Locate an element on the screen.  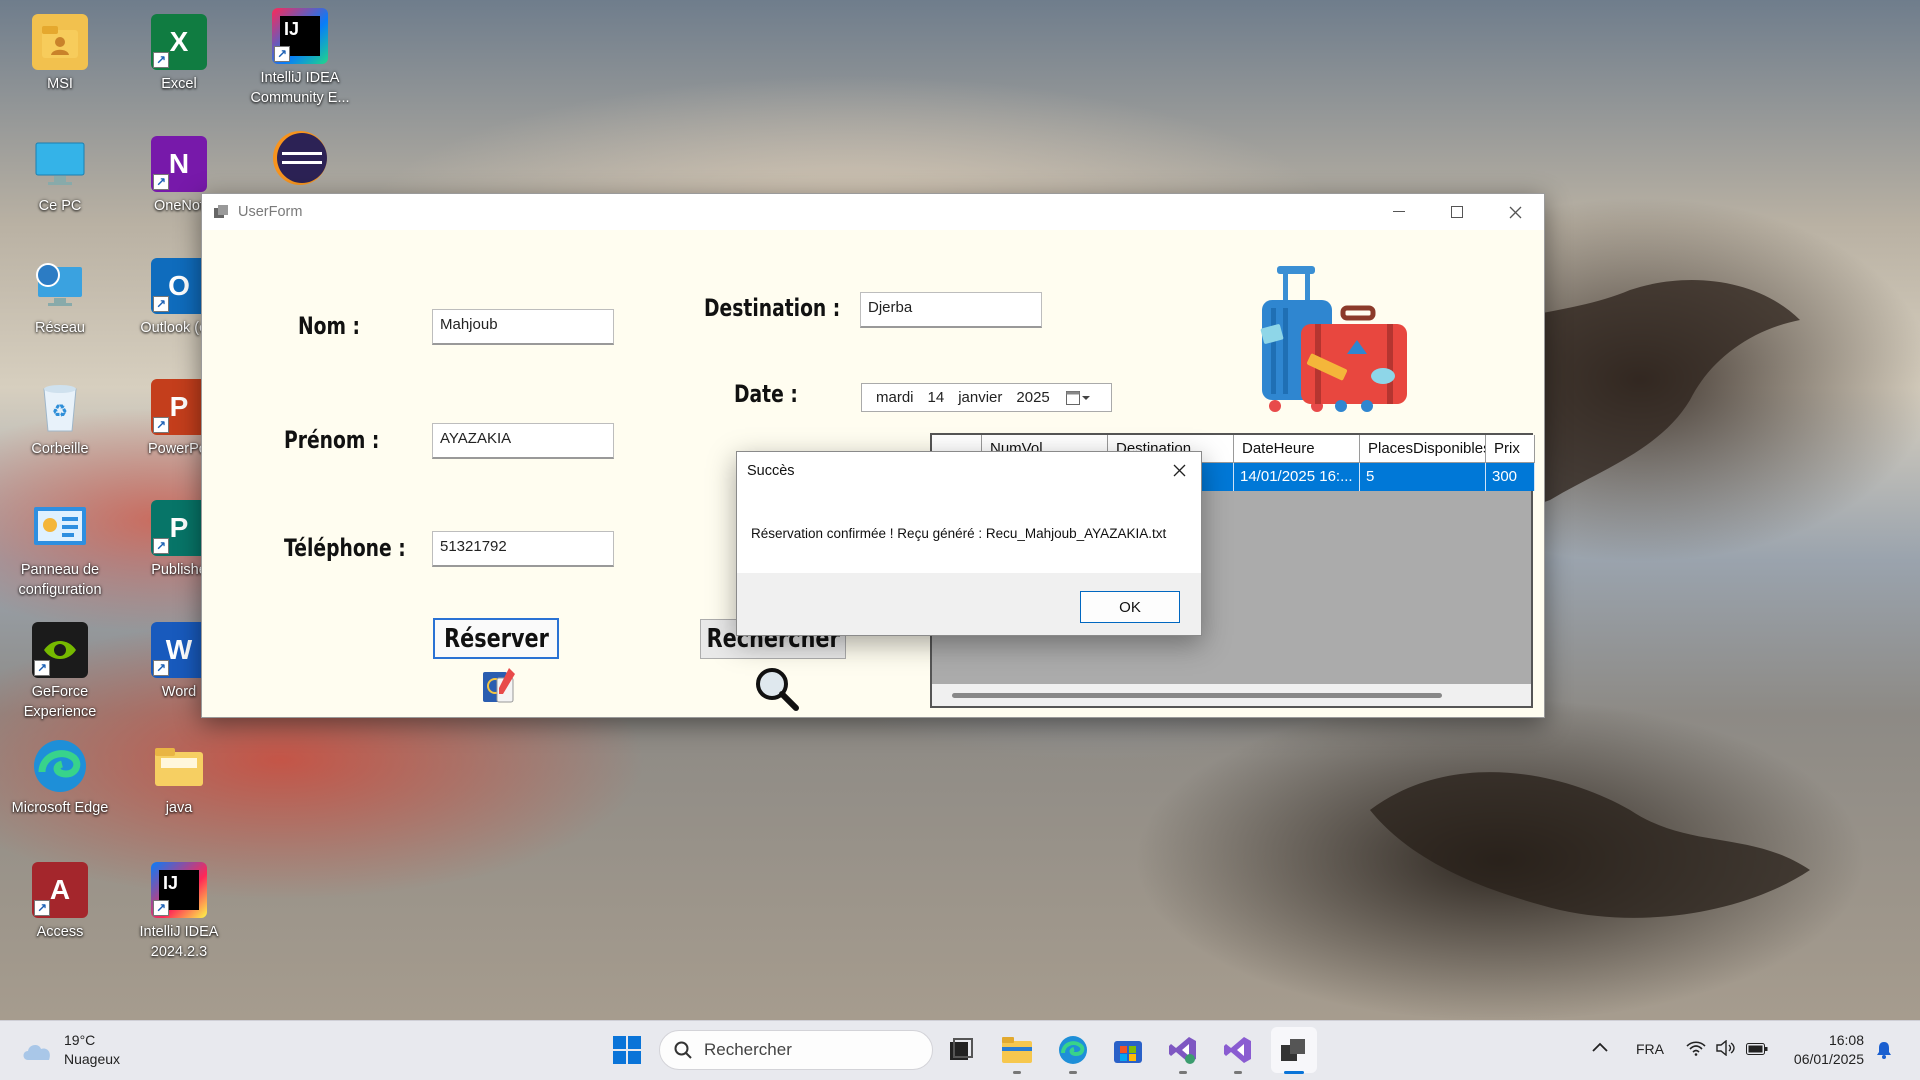
geforce-icon: ↗ is located at coordinates (60, 650).